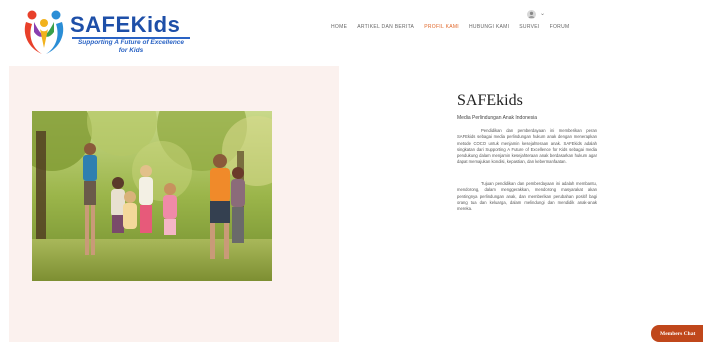 The height and width of the screenshot is (342, 703). Describe the element at coordinates (560, 27) in the screenshot. I see `nav-item-forum: FORUM` at that location.